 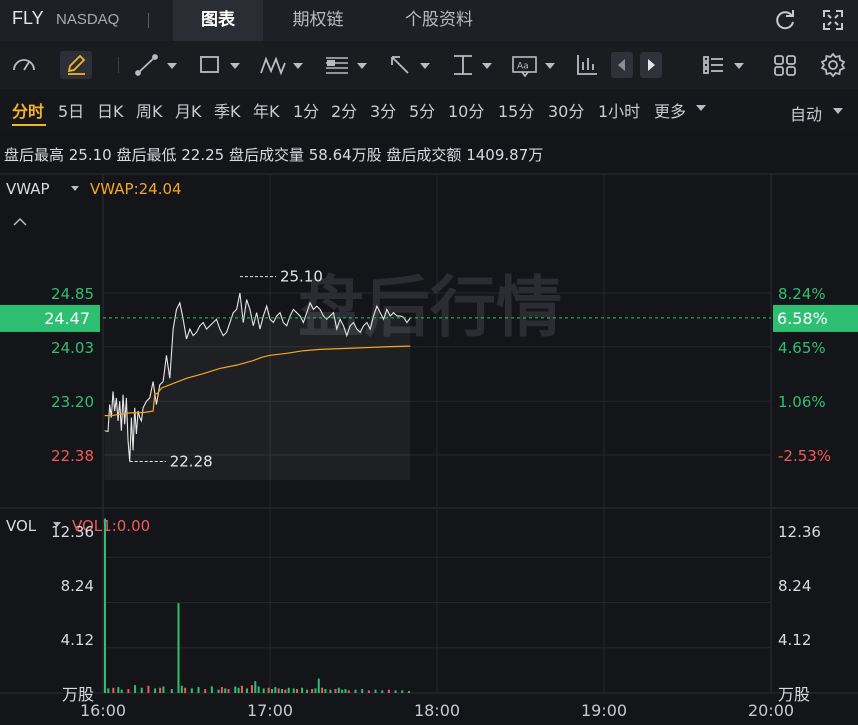 I want to click on low-price-label: 22.28, so click(x=191, y=462).